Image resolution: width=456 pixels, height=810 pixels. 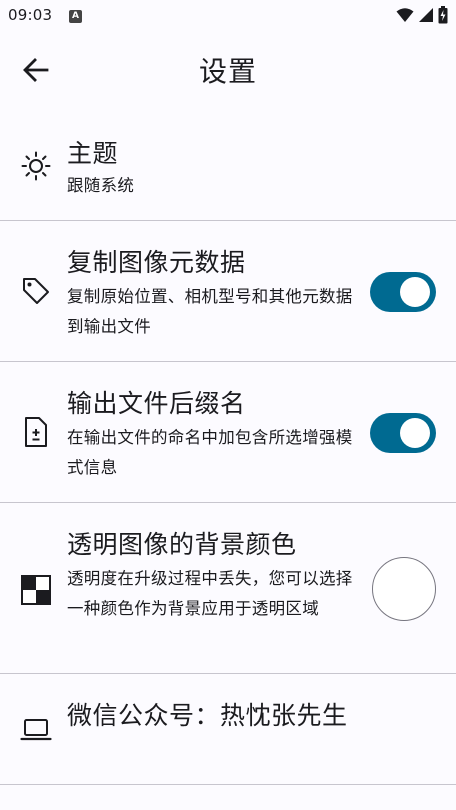 What do you see at coordinates (156, 403) in the screenshot?
I see `setting-title-output-suffix: 输出文件后缀名` at bounding box center [156, 403].